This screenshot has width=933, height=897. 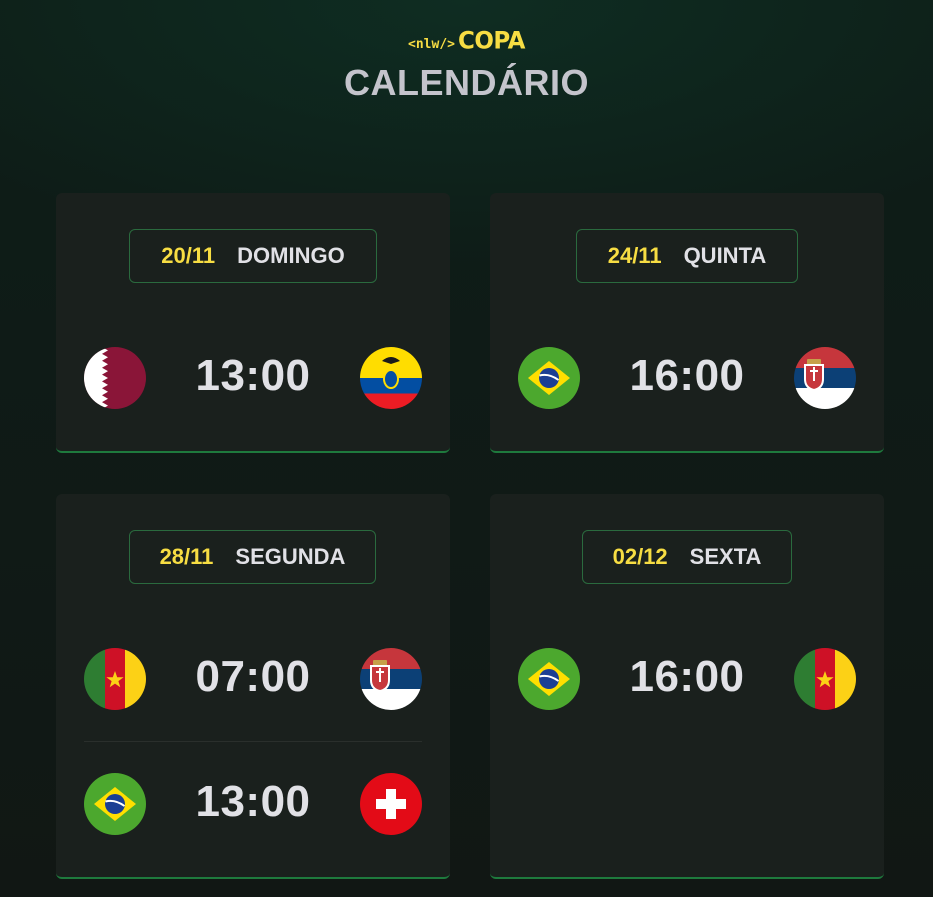 What do you see at coordinates (290, 556) in the screenshot?
I see `weekday: SEGUNDA` at bounding box center [290, 556].